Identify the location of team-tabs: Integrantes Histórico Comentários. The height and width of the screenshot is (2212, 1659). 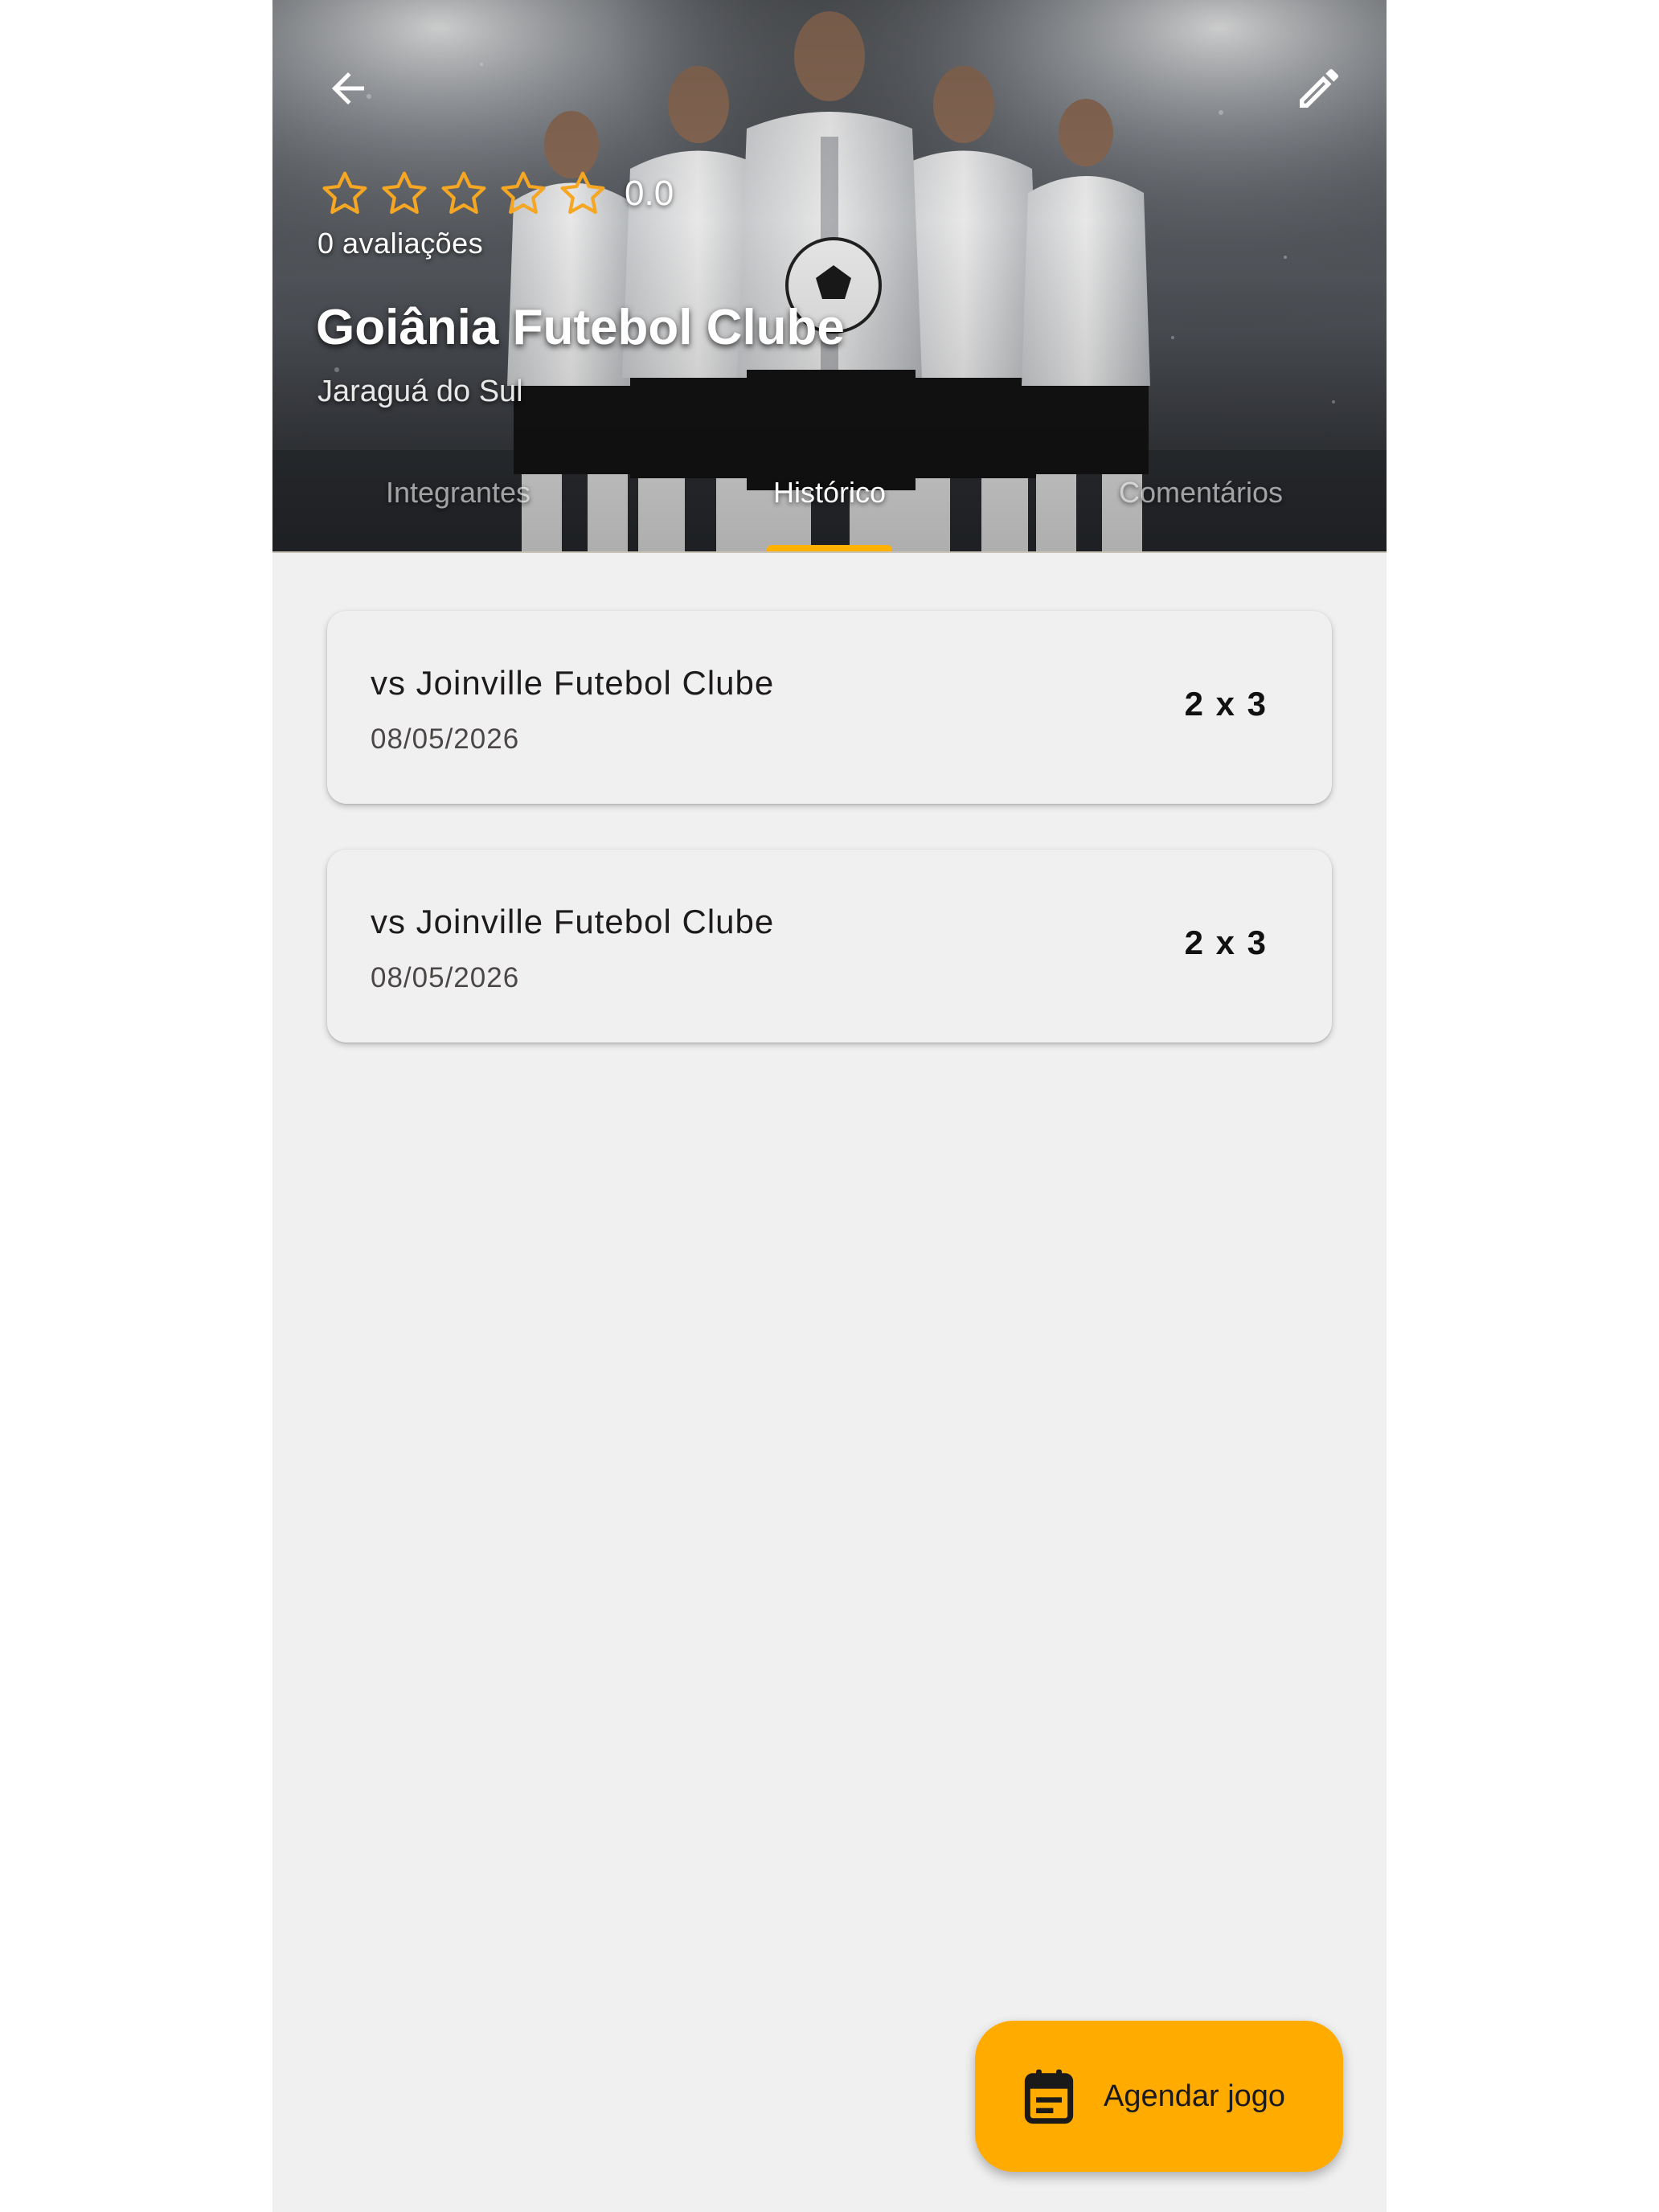
(829, 505).